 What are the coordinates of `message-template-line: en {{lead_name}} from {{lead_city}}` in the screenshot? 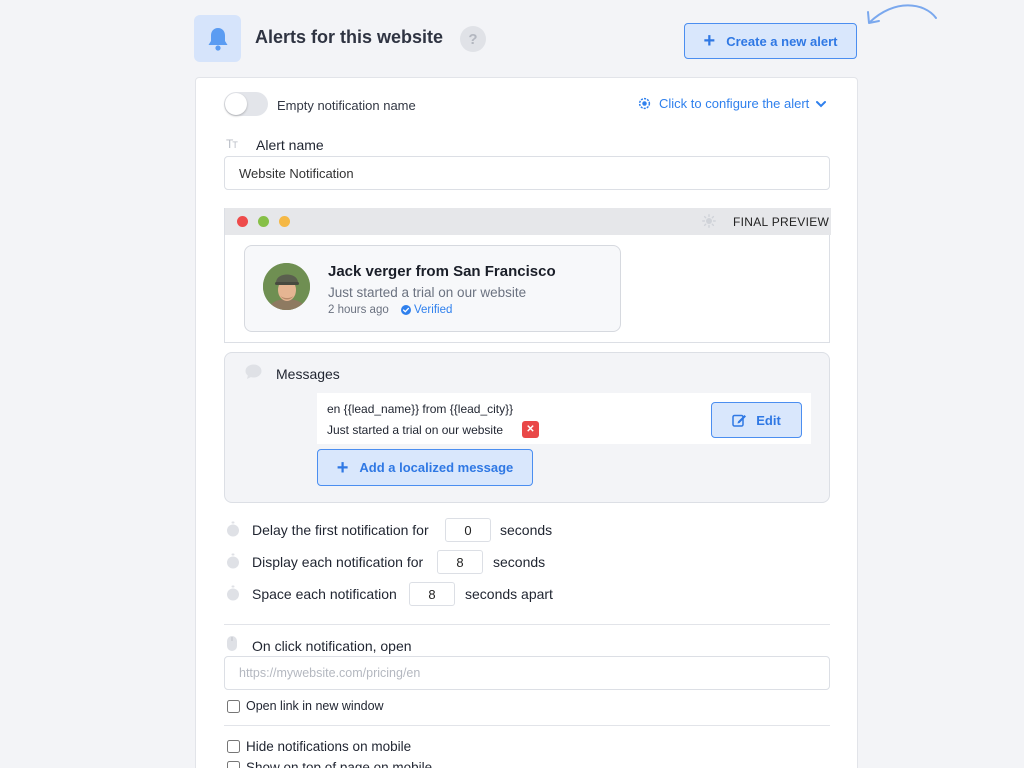 It's located at (420, 409).